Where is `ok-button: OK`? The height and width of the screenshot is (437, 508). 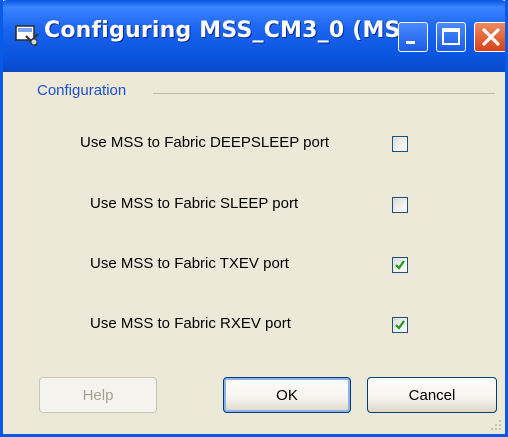 ok-button: OK is located at coordinates (287, 395).